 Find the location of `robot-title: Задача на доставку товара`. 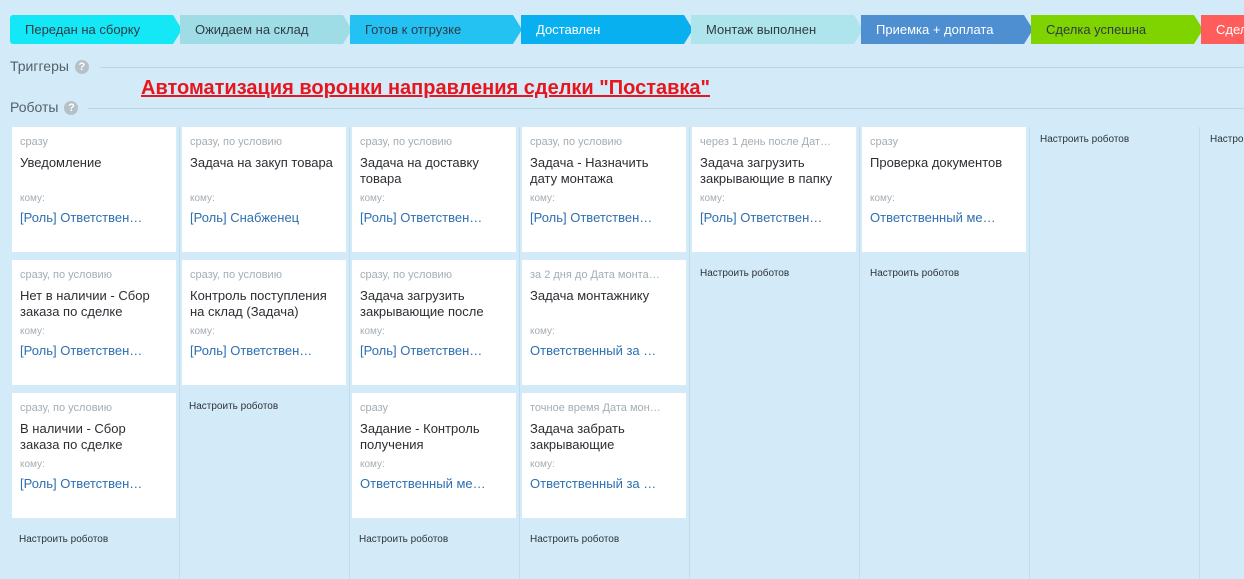

robot-title: Задача на доставку товара is located at coordinates (419, 170).